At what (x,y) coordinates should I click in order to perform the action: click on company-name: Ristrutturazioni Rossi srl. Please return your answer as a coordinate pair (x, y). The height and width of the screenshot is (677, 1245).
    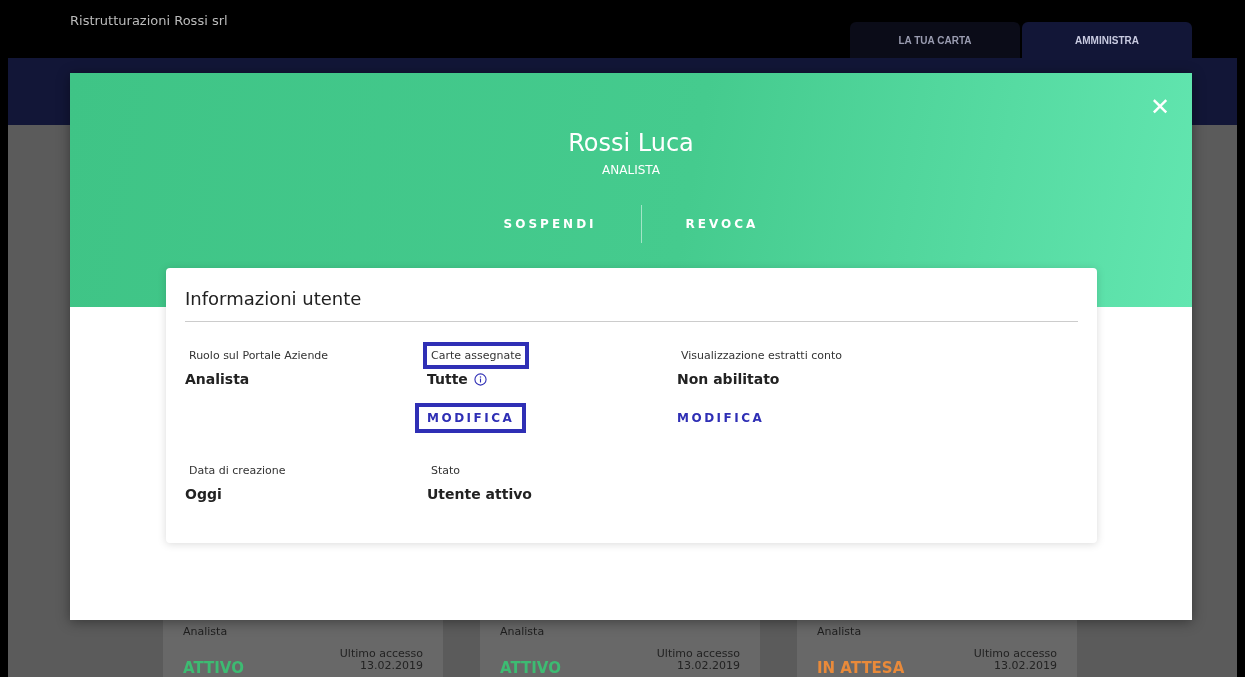
    Looking at the image, I should click on (149, 20).